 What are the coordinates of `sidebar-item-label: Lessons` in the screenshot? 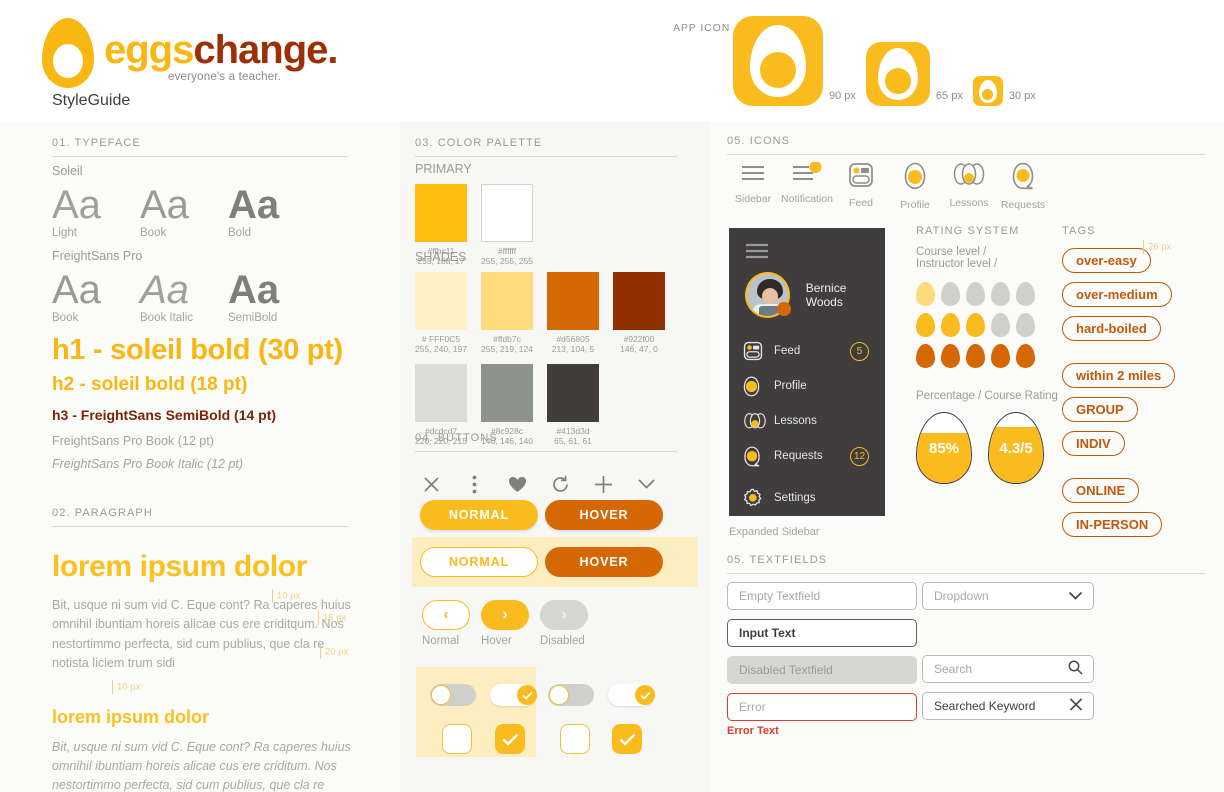 It's located at (795, 421).